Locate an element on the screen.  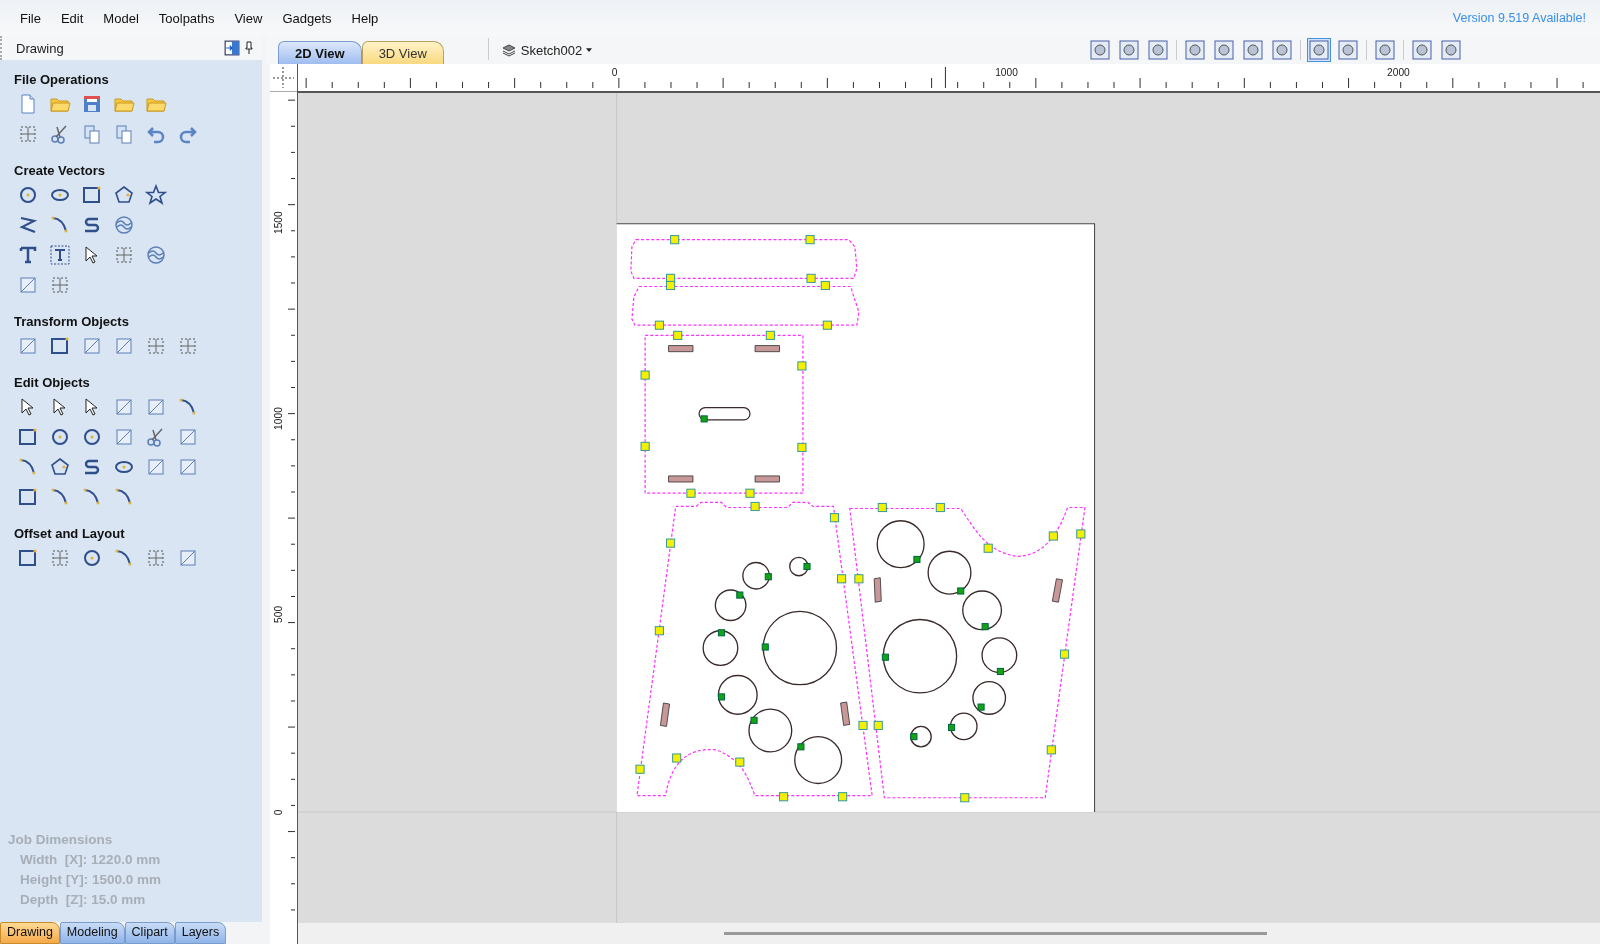
ruler-label: 1000 is located at coordinates (278, 418).